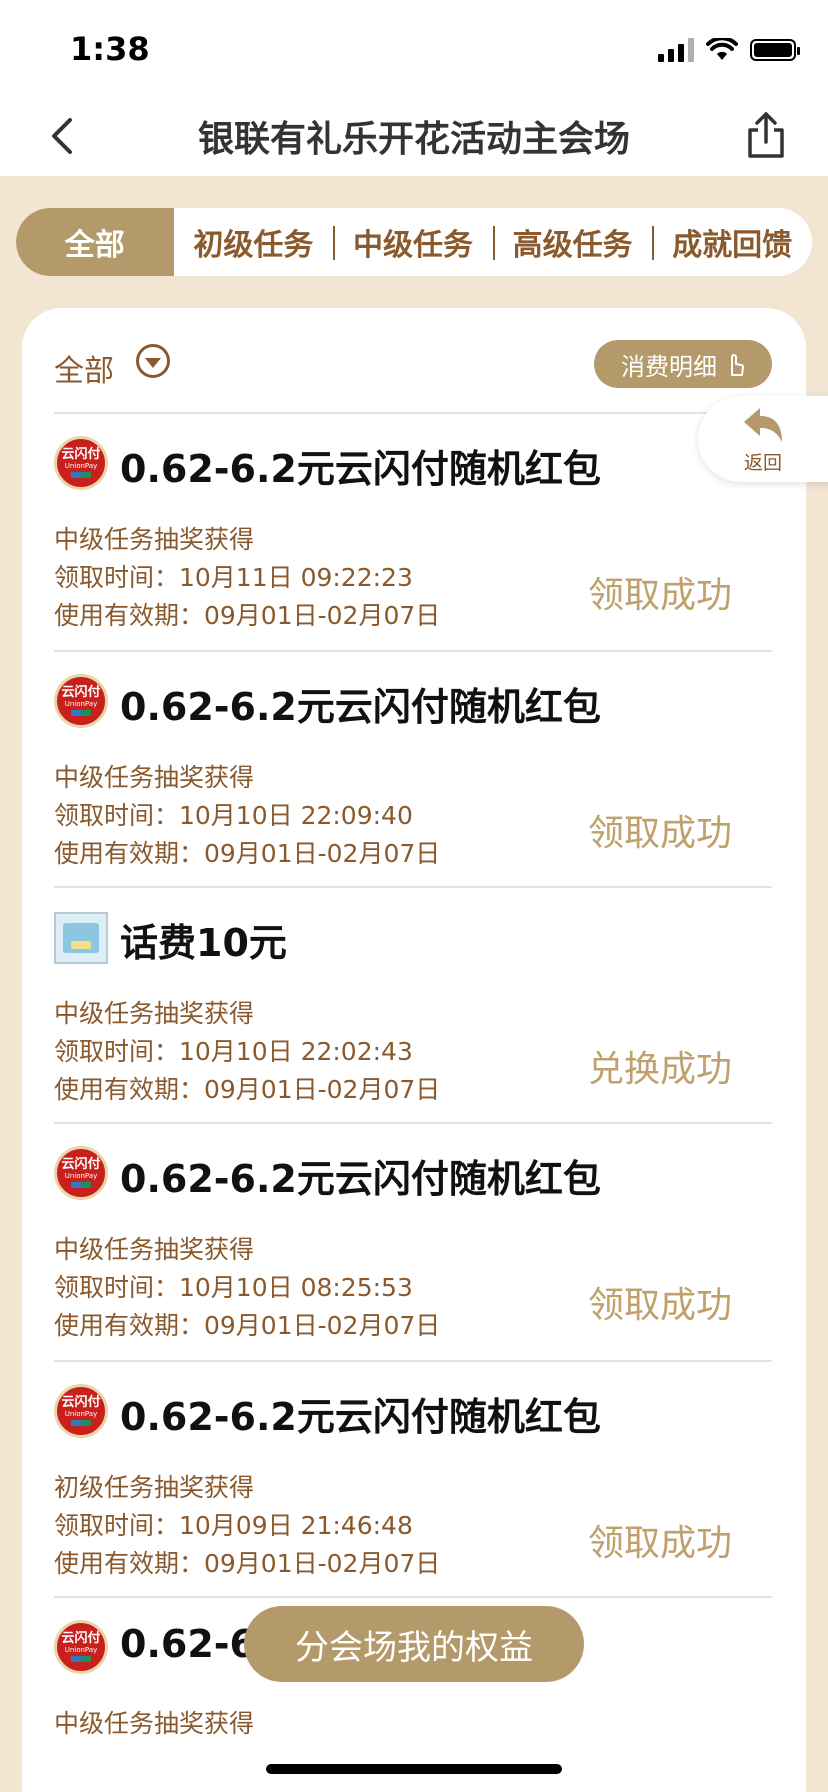 The height and width of the screenshot is (1792, 828). What do you see at coordinates (254, 242) in the screenshot?
I see `tab-junior-tasks: 初级任务` at bounding box center [254, 242].